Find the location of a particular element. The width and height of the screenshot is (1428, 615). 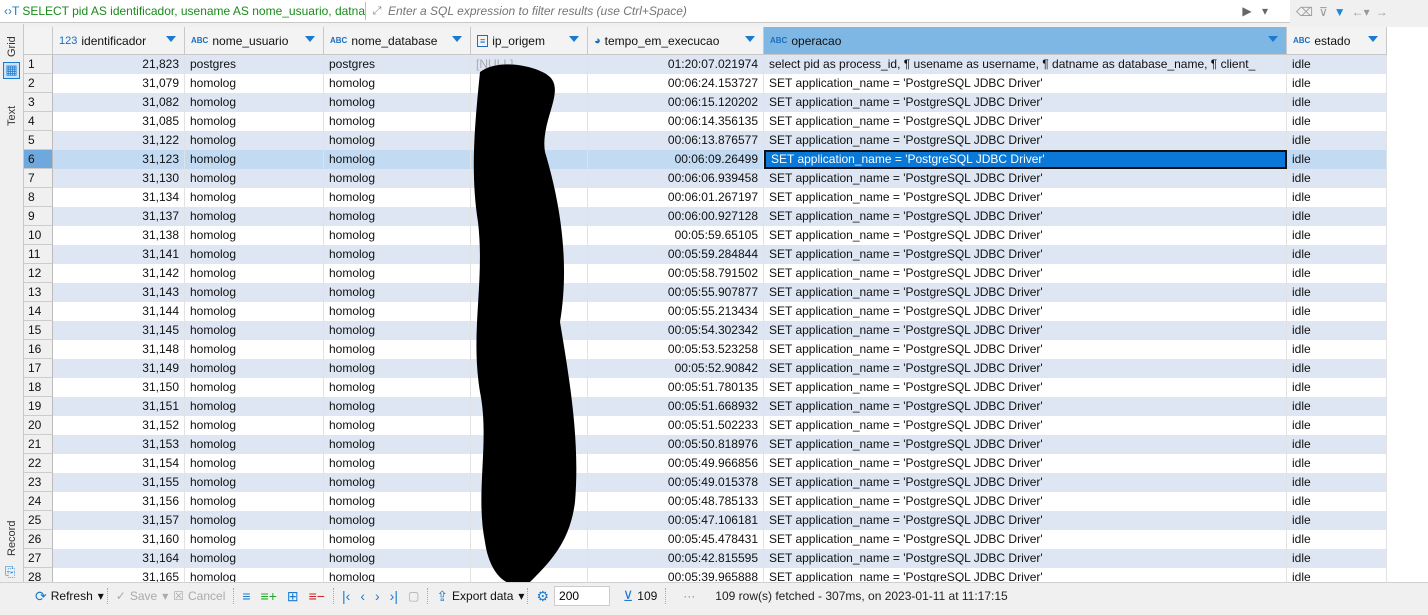

cell-identificador: 31,153 is located at coordinates (119, 444).